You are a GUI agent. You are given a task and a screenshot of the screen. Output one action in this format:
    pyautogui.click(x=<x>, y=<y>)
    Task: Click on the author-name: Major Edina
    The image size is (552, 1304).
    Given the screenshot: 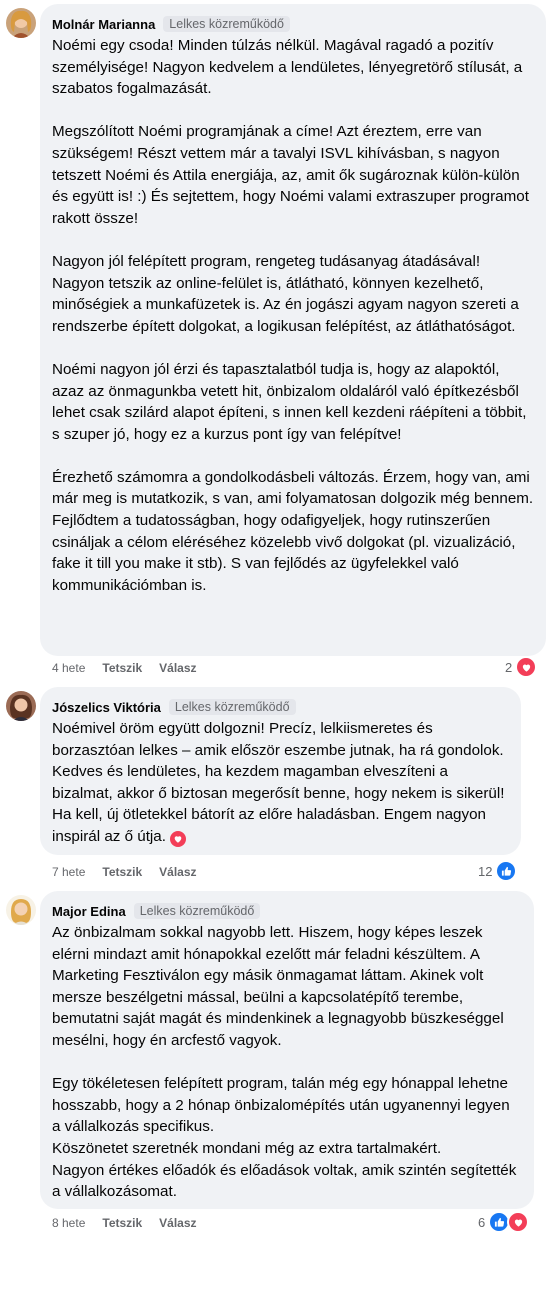 What is the action you would take?
    pyautogui.click(x=89, y=911)
    